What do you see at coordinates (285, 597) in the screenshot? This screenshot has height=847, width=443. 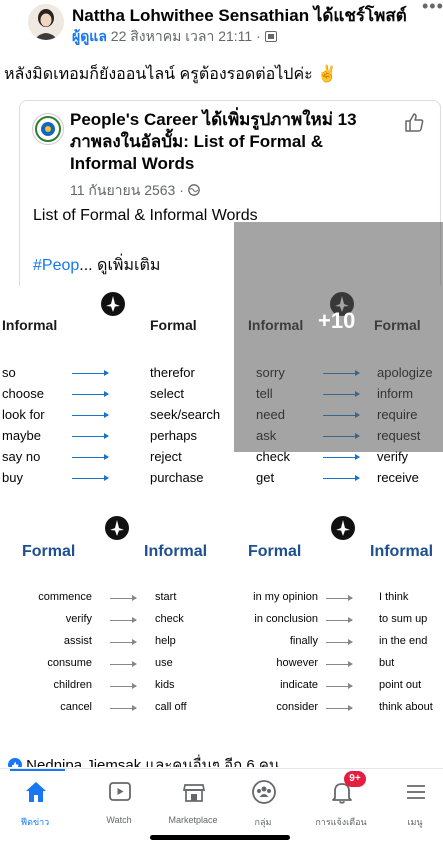 I see `word-left: in my opinion` at bounding box center [285, 597].